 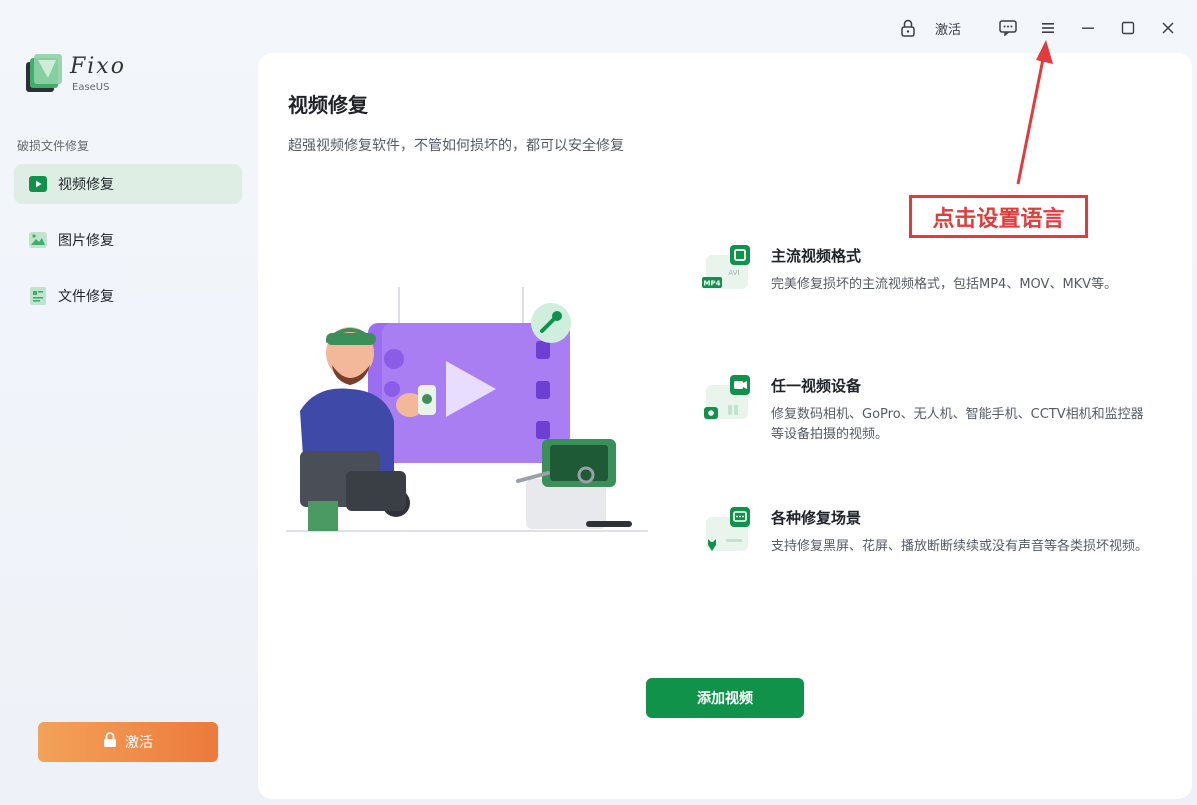 I want to click on sidebar-item-label: 视频修复, so click(x=86, y=185).